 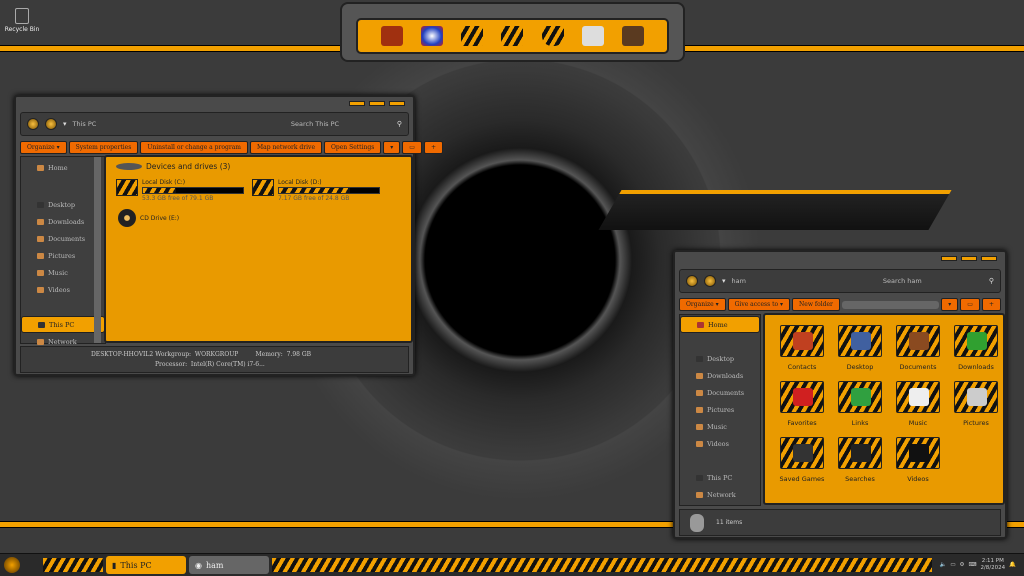 What do you see at coordinates (1012, 565) in the screenshot?
I see `notifications-icon: 🔔` at bounding box center [1012, 565].